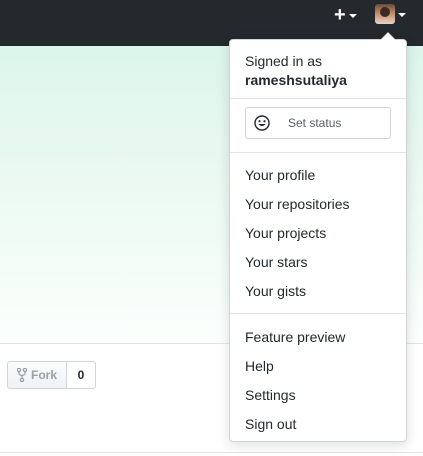  What do you see at coordinates (270, 424) in the screenshot?
I see `menu-item-sign-out: Sign out` at bounding box center [270, 424].